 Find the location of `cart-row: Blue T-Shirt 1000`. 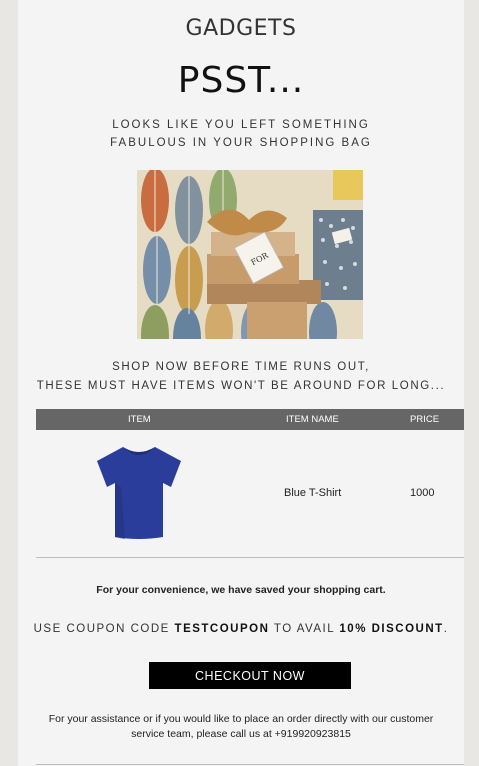

cart-row: Blue T-Shirt 1000 is located at coordinates (250, 494).